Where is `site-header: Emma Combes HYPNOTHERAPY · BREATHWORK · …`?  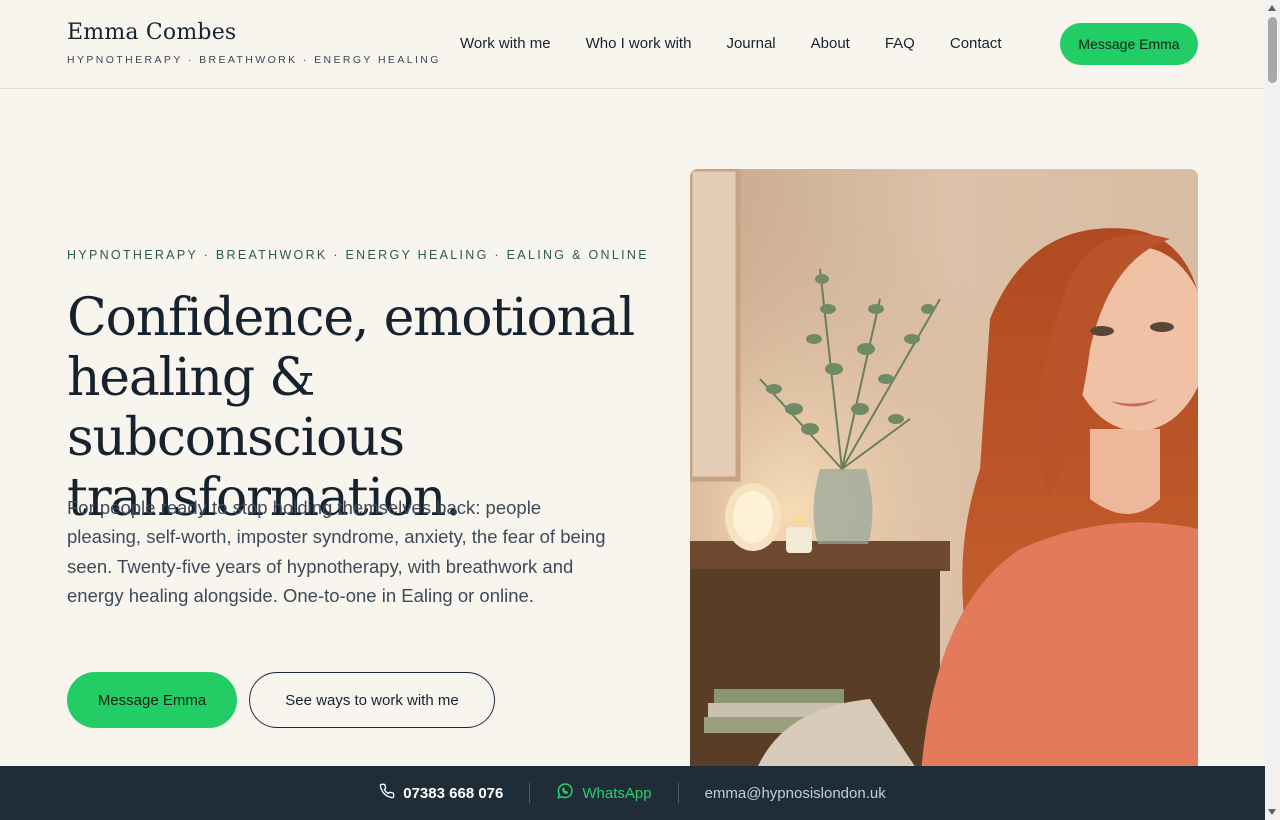 site-header: Emma Combes HYPNOTHERAPY · BREATHWORK · … is located at coordinates (632, 44).